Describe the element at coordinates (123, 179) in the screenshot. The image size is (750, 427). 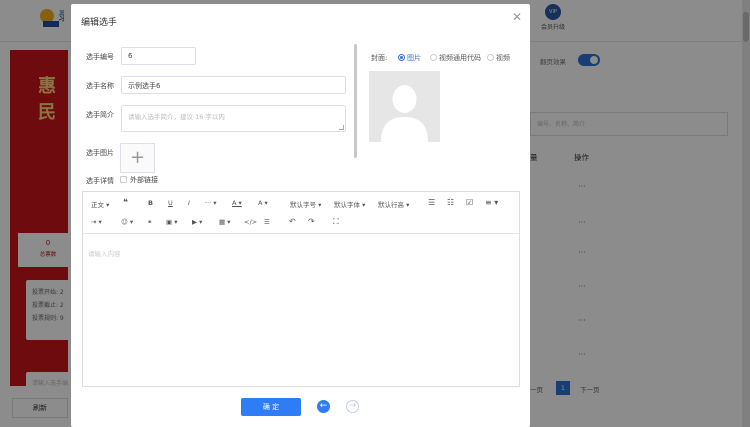
I see `checkbox-icon` at that location.